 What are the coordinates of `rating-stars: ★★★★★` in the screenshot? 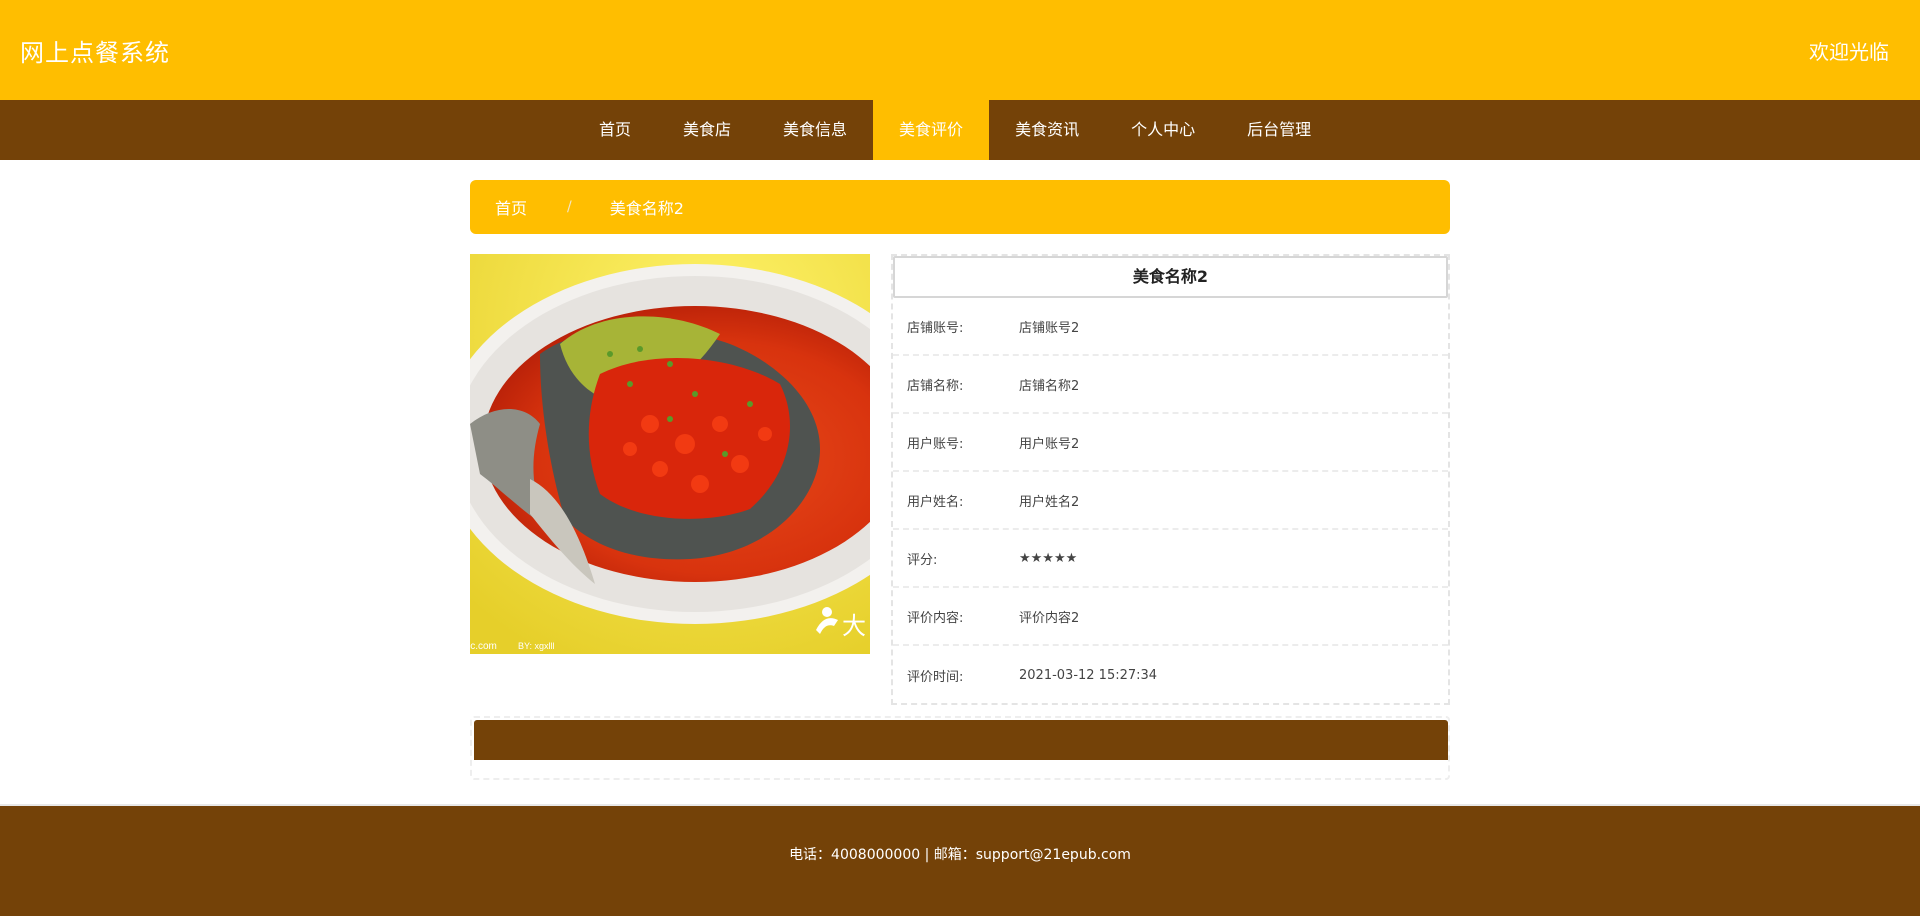 It's located at (1048, 558).